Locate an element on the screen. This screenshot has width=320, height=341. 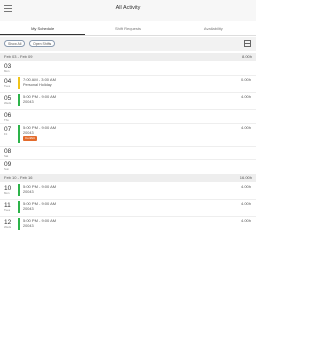
day-label: 04 Tues is located at coordinates (7, 83).